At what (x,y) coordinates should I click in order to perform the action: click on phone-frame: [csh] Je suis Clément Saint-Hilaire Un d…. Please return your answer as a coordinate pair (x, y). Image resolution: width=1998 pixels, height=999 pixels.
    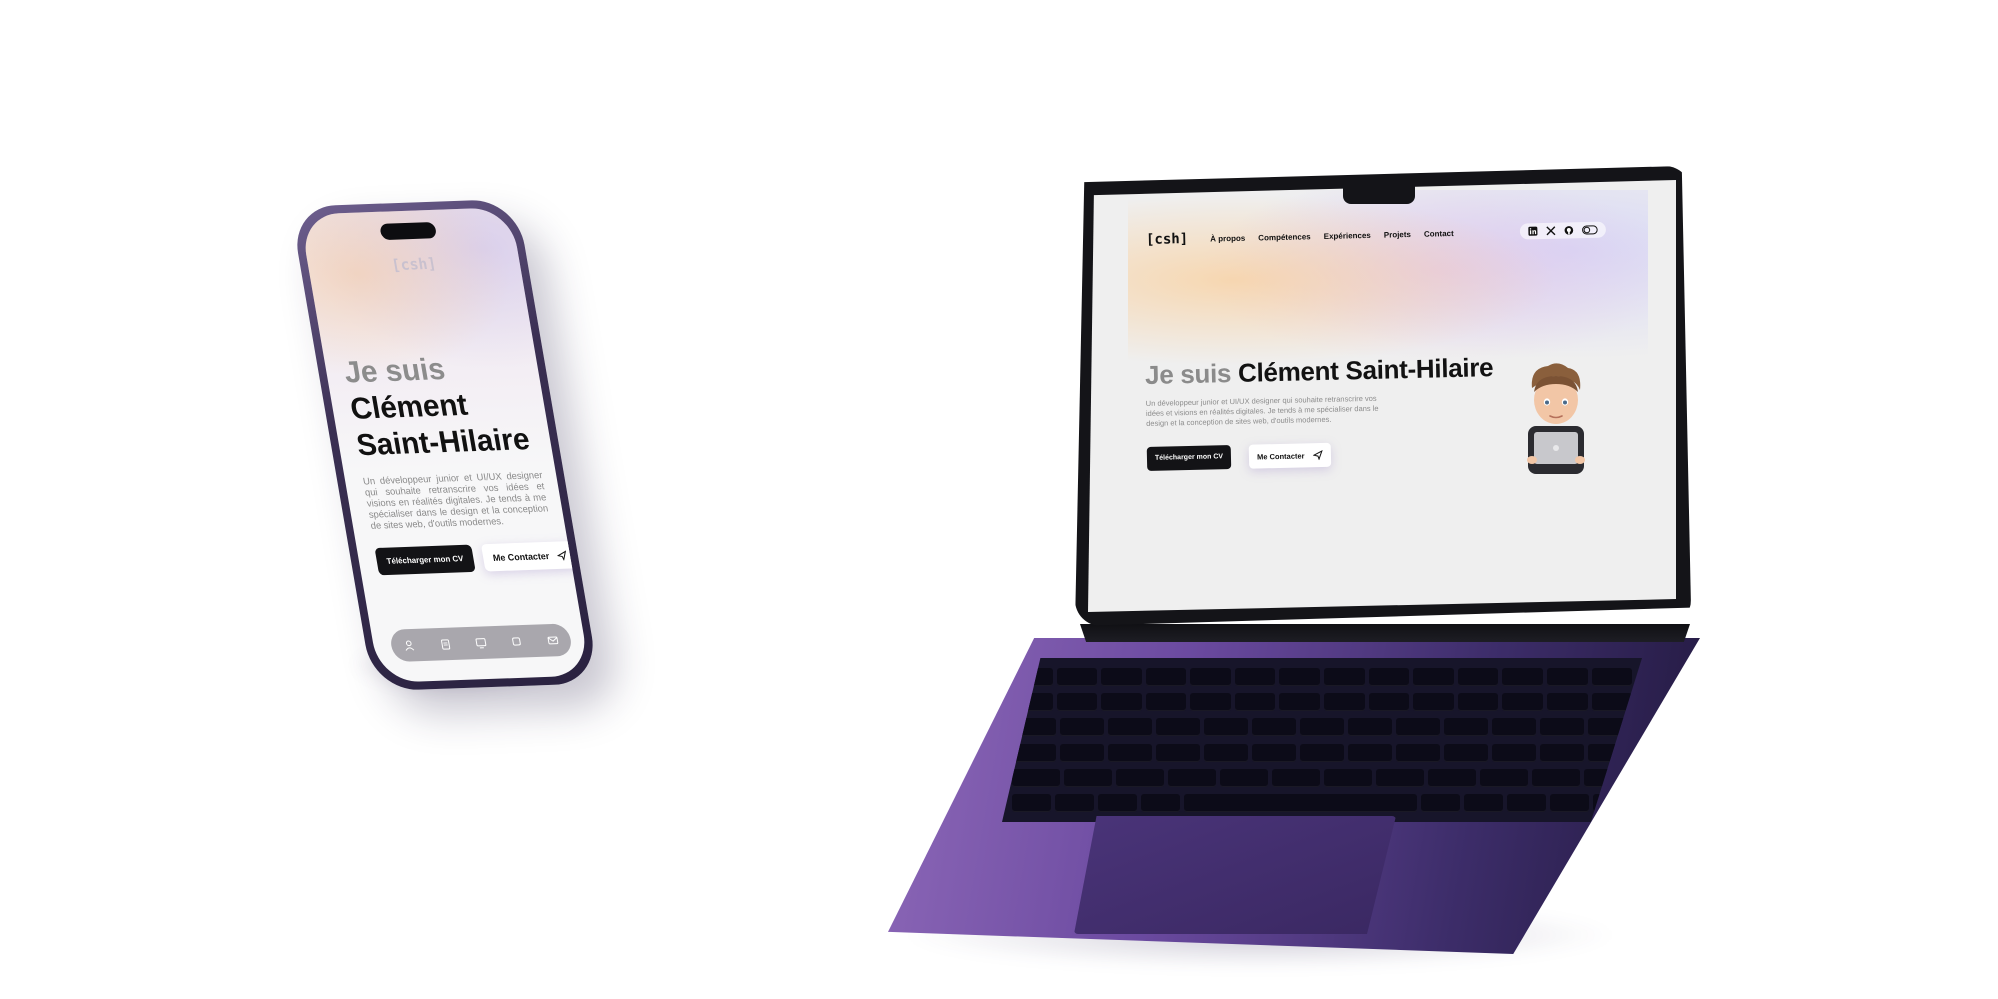
    Looking at the image, I should click on (445, 445).